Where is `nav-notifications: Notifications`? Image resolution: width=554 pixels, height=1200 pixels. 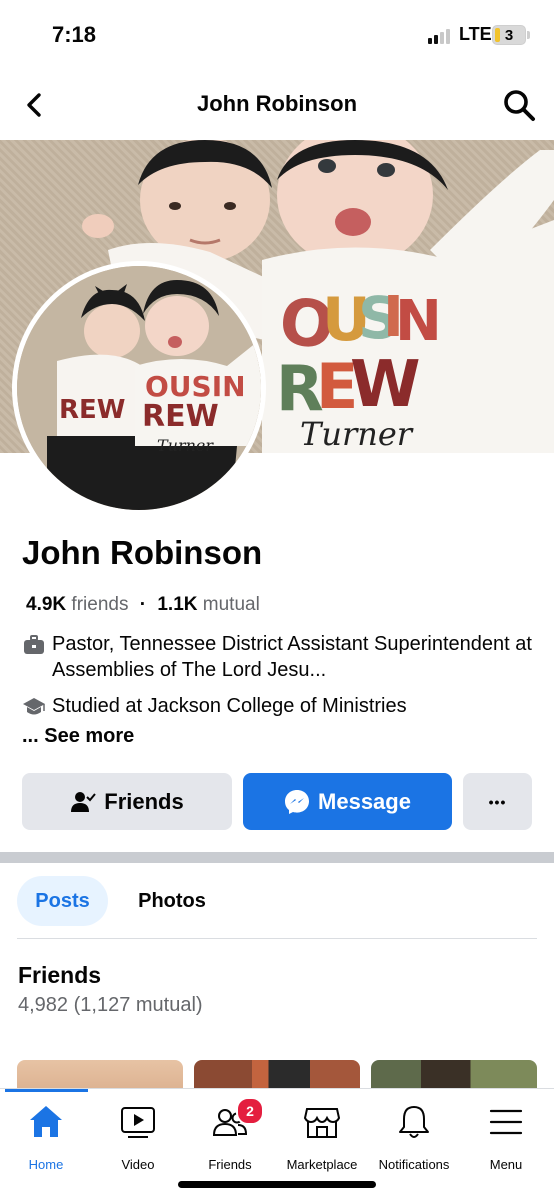 nav-notifications: Notifications is located at coordinates (414, 1136).